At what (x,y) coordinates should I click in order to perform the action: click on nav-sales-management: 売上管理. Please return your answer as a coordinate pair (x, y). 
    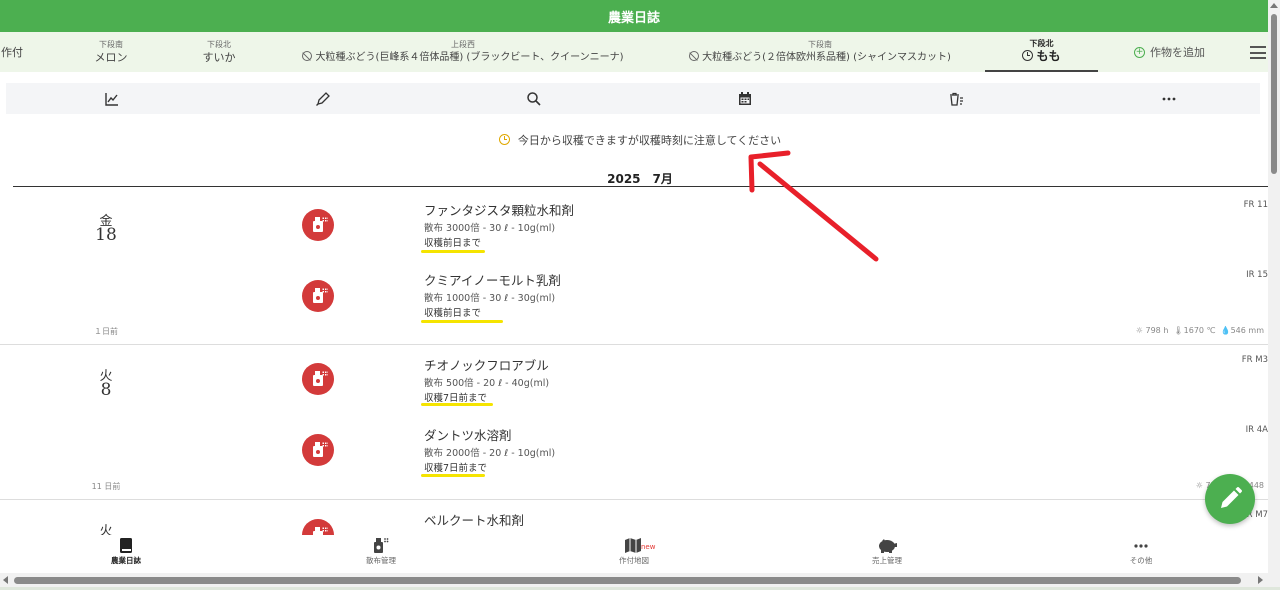
    Looking at the image, I should click on (887, 552).